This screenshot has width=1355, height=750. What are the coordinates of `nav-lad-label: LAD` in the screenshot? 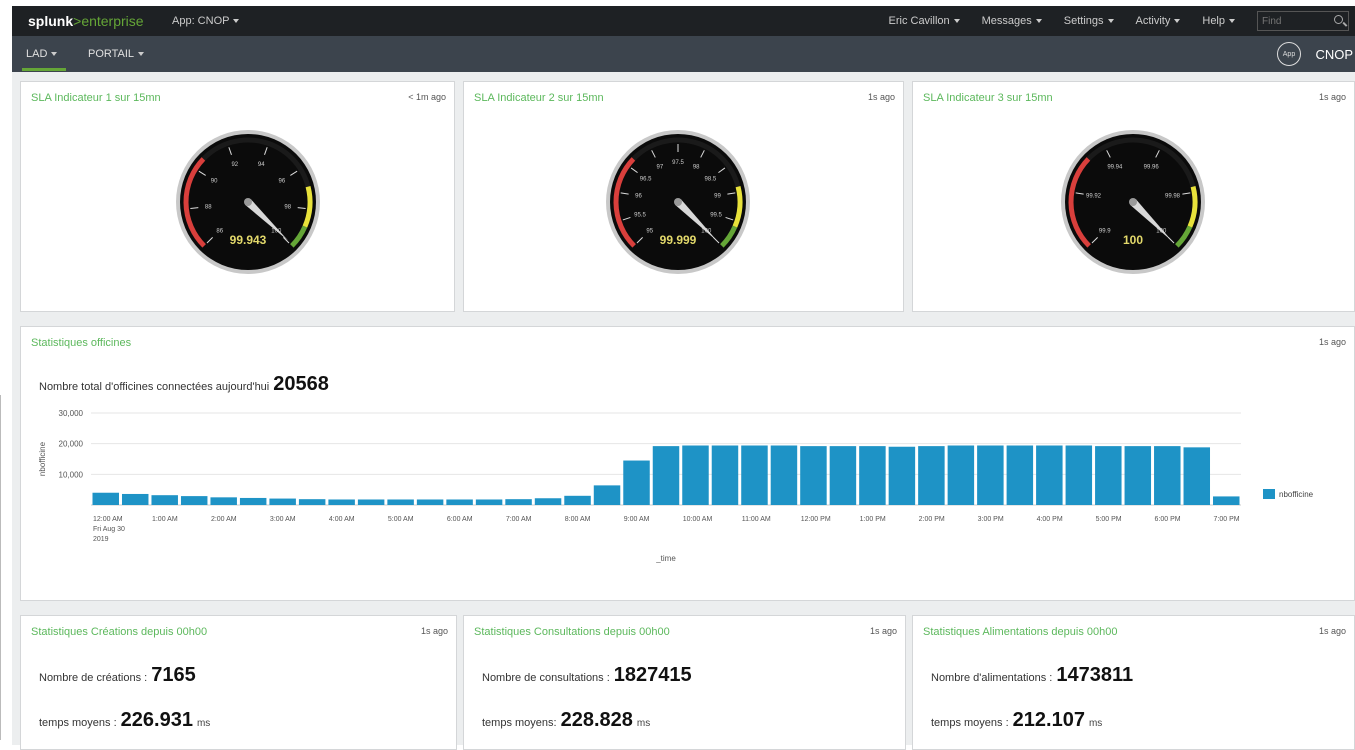 It's located at (36, 54).